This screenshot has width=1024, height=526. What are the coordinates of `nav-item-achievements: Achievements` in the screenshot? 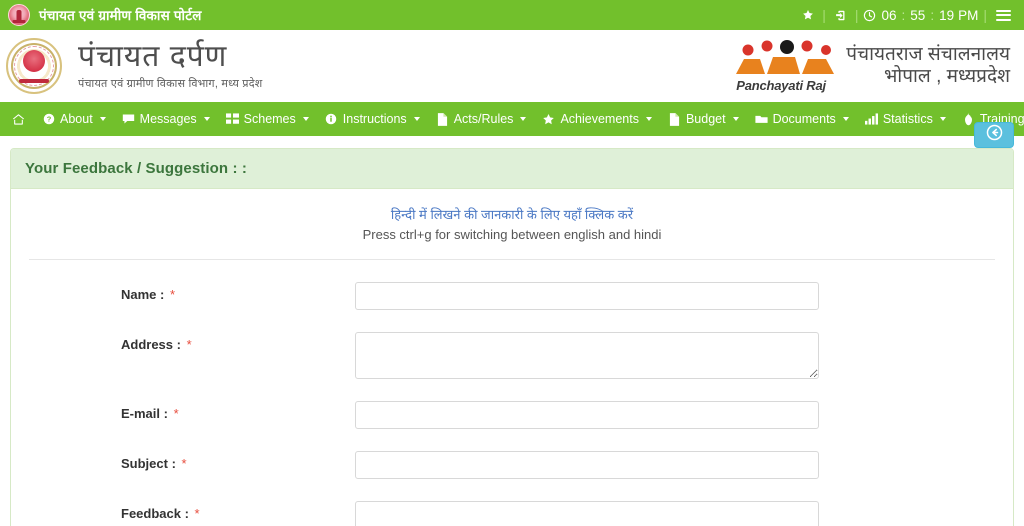 It's located at (597, 119).